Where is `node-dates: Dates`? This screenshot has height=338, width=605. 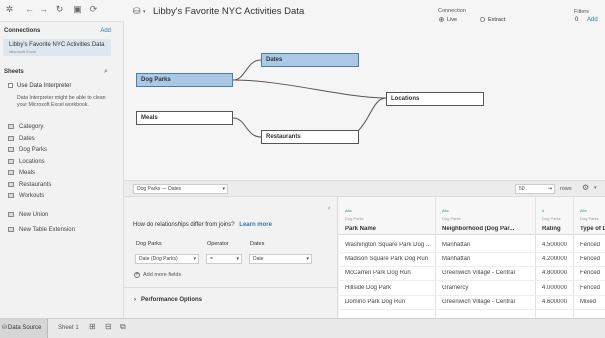 node-dates: Dates is located at coordinates (310, 60).